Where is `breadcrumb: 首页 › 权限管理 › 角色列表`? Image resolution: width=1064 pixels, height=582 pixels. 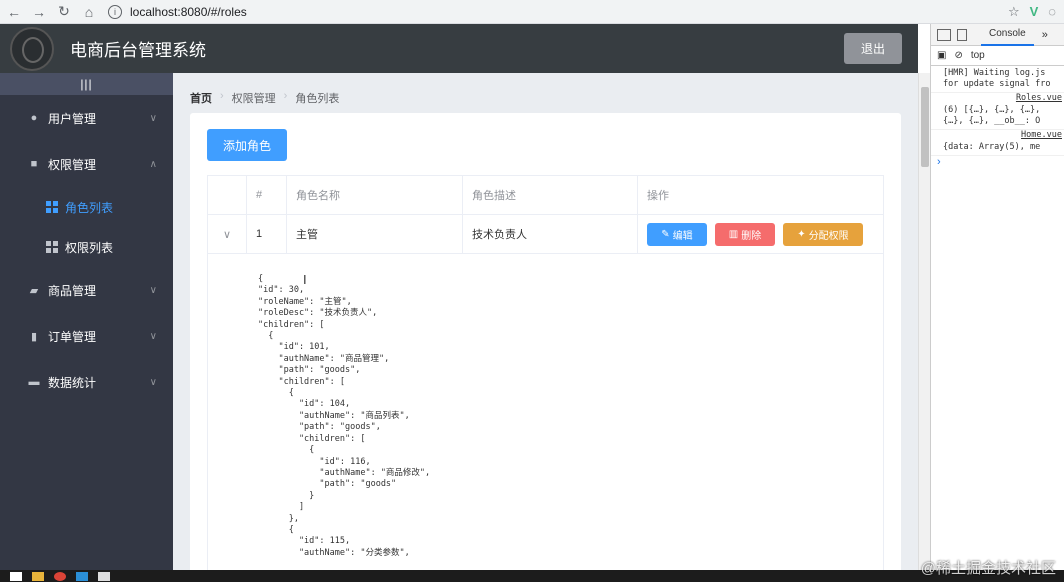
breadcrumb: 首页 › 权限管理 › 角色列表 is located at coordinates (264, 98).